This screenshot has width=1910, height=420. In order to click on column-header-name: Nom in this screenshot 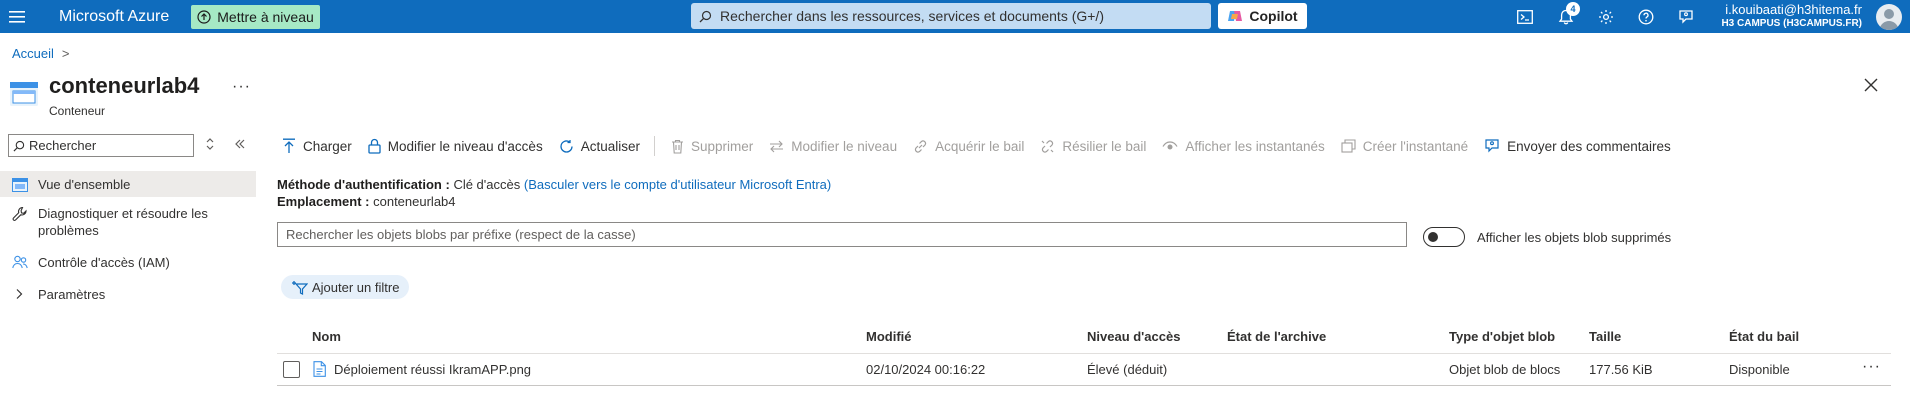, I will do `click(326, 336)`.